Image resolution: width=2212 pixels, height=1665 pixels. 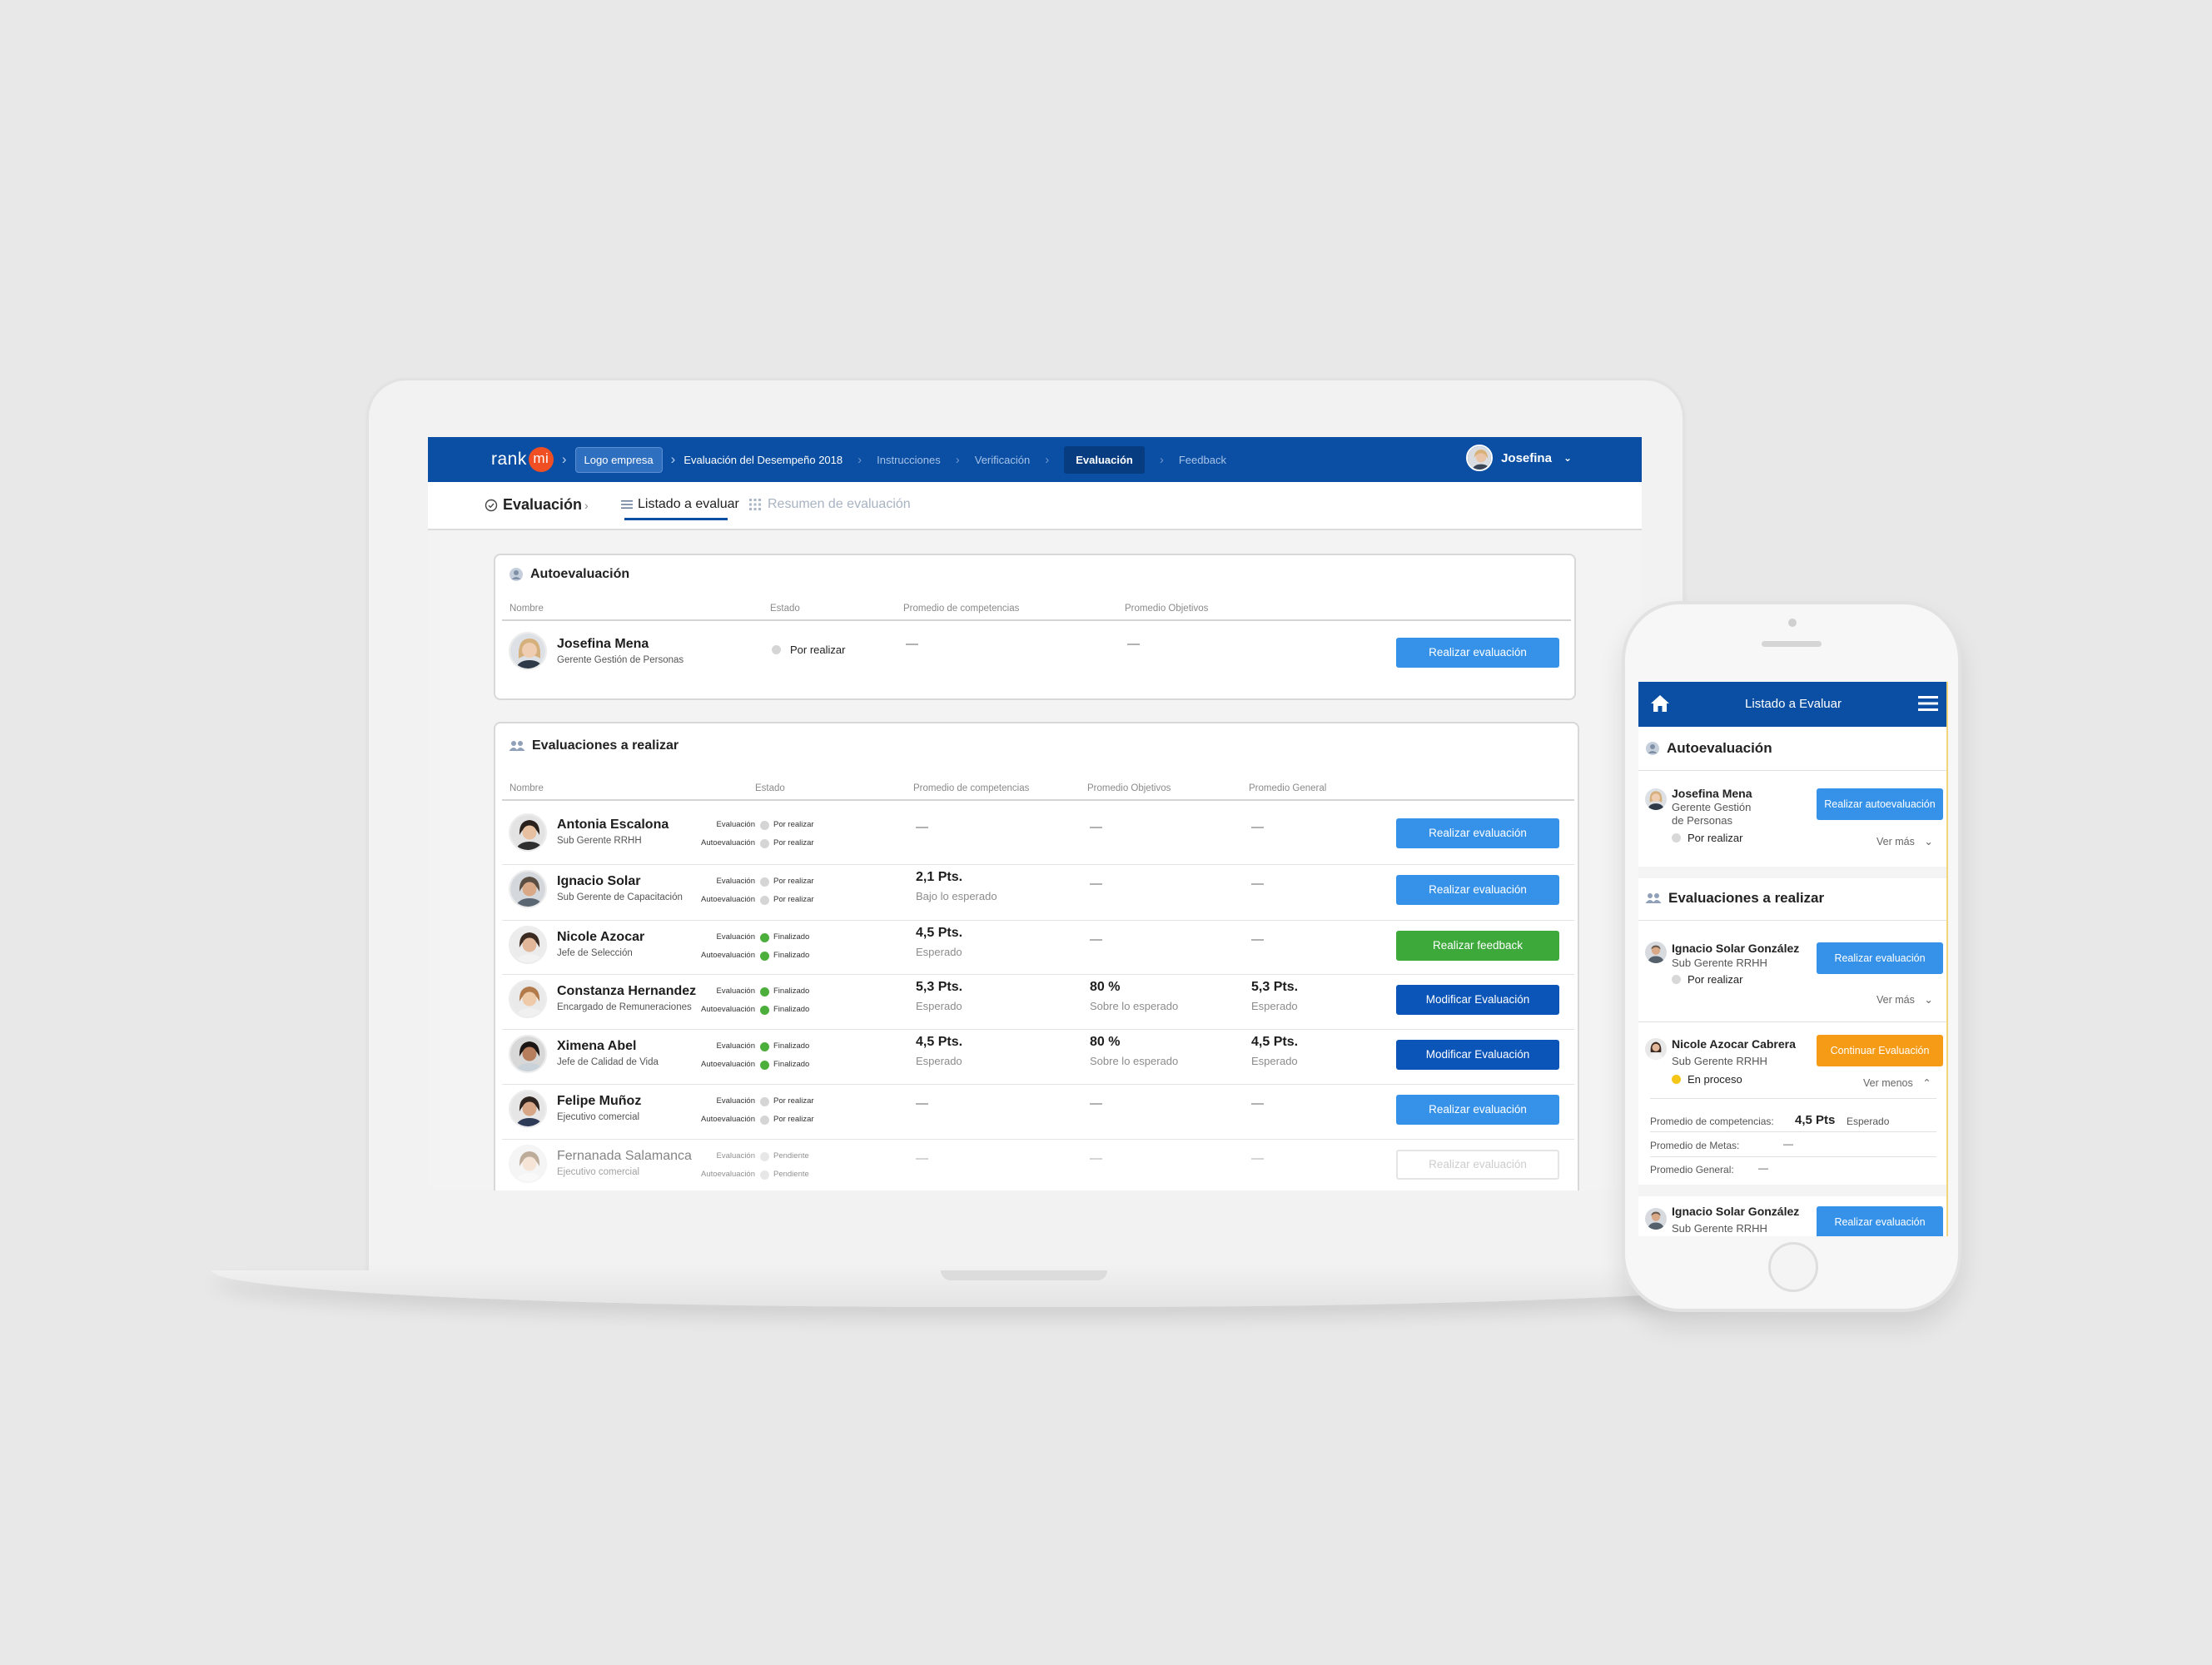 What do you see at coordinates (755, 505) in the screenshot?
I see `grid-icon` at bounding box center [755, 505].